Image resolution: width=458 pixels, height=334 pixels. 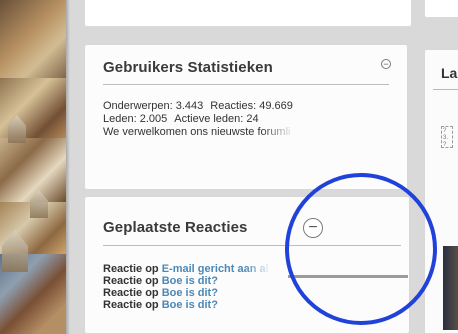 I want to click on topics-reactions-line: Onderwerpen: 3.443 Reacties: 49.669, so click(x=198, y=106).